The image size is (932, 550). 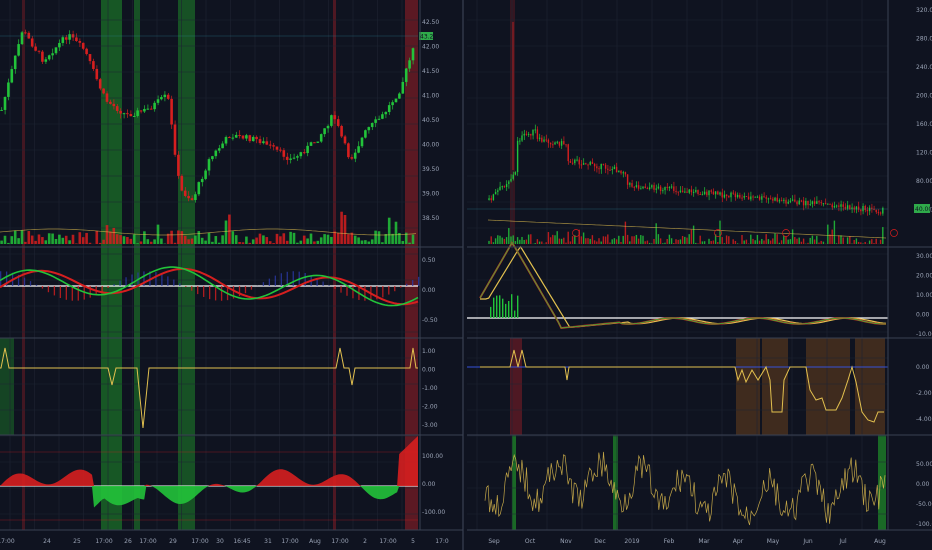 I want to click on signal-axis-label: 0.00, so click(x=923, y=367).